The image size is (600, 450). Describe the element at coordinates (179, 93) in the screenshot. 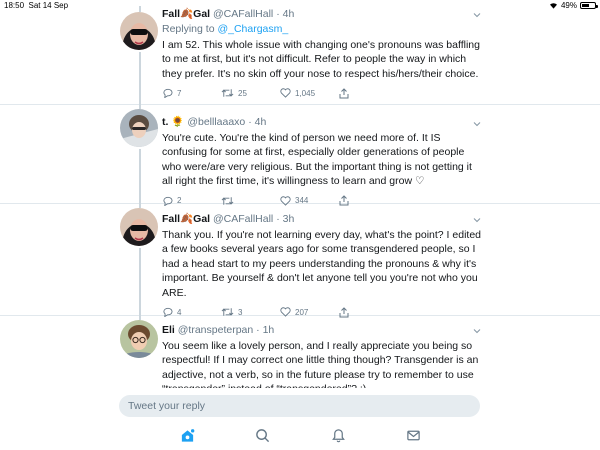

I see `reply-count: 7` at that location.